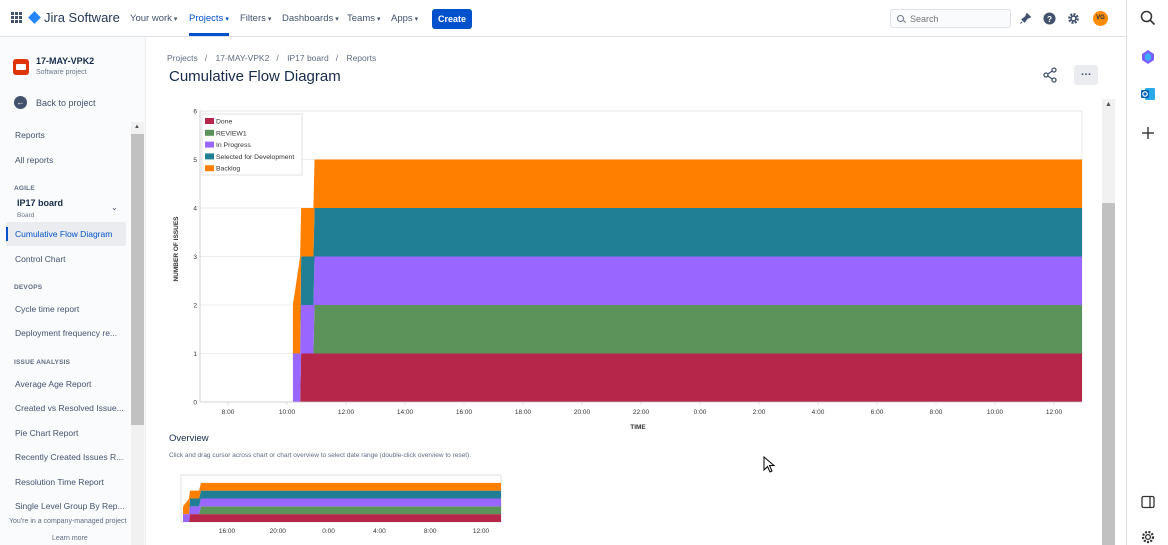 The image size is (1168, 545). What do you see at coordinates (1148, 133) in the screenshot?
I see `add-icon` at bounding box center [1148, 133].